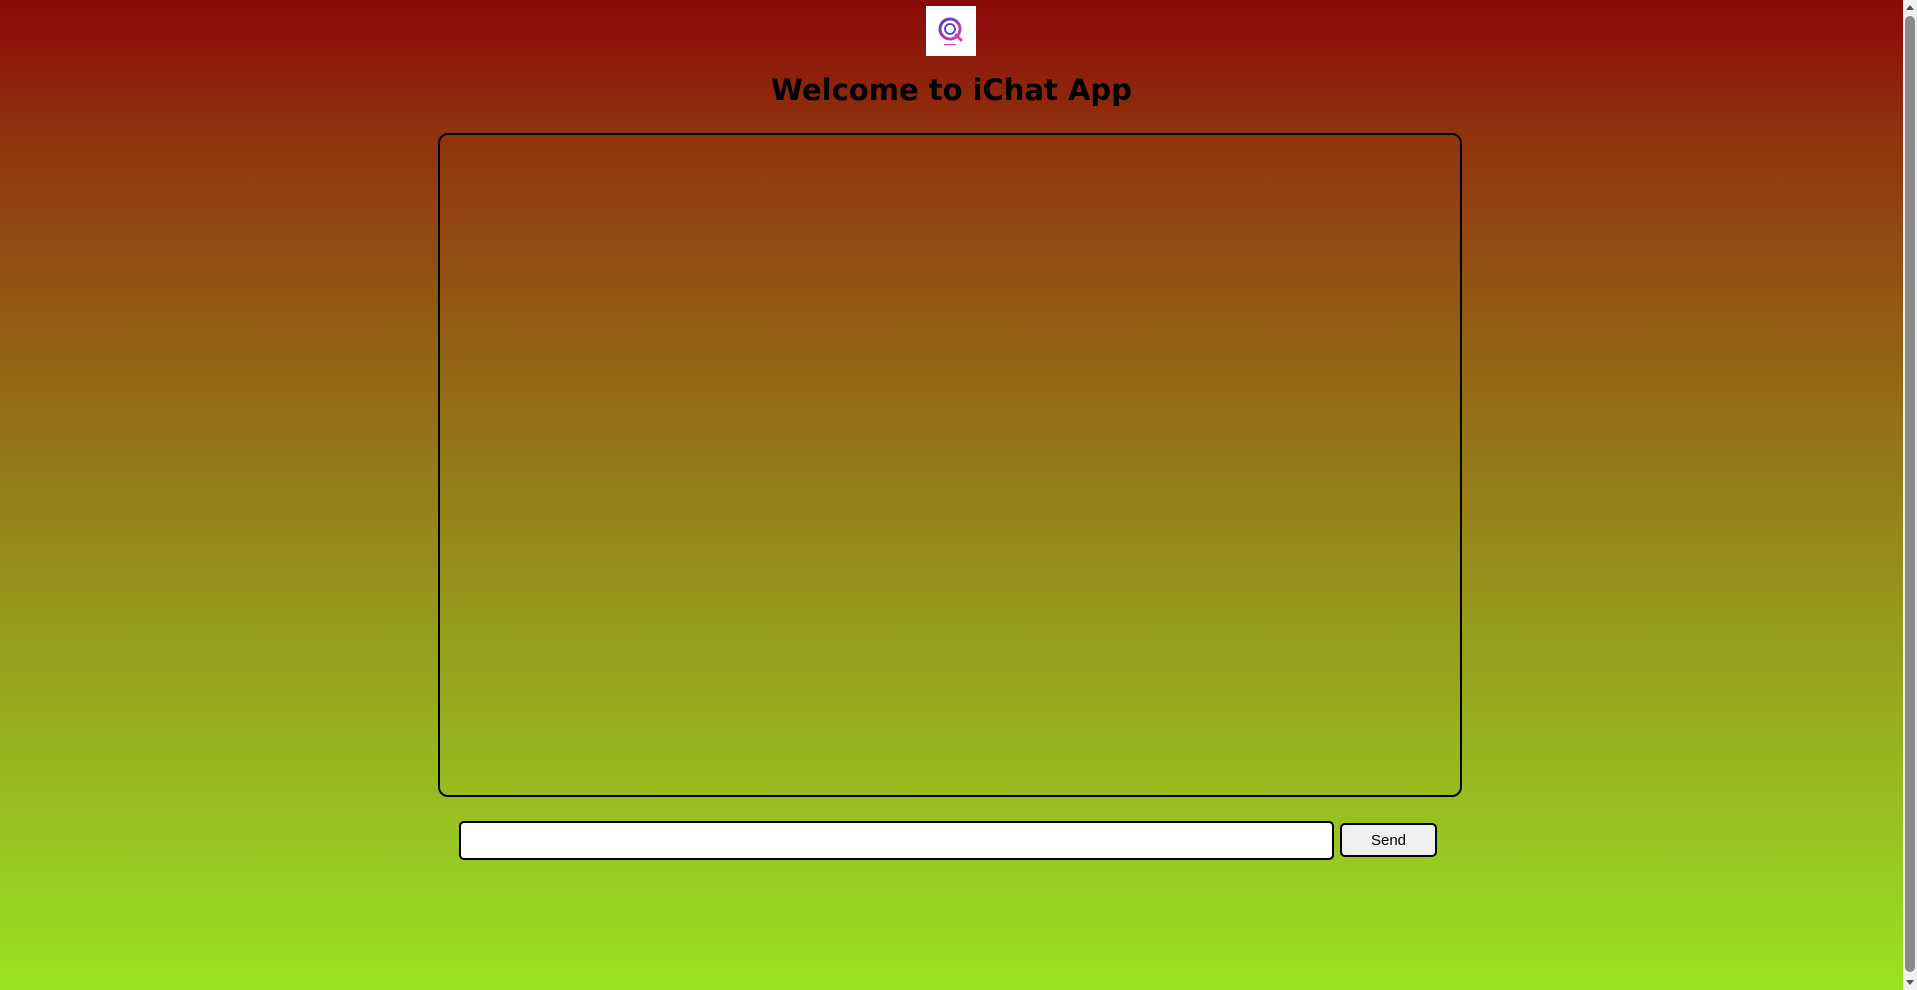 The image size is (1917, 990). I want to click on vertical-scrollbar, so click(1910, 495).